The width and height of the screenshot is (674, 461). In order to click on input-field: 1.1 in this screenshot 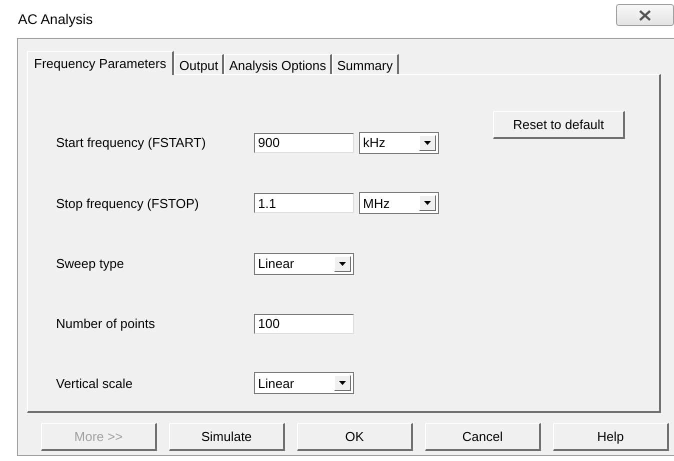, I will do `click(304, 203)`.